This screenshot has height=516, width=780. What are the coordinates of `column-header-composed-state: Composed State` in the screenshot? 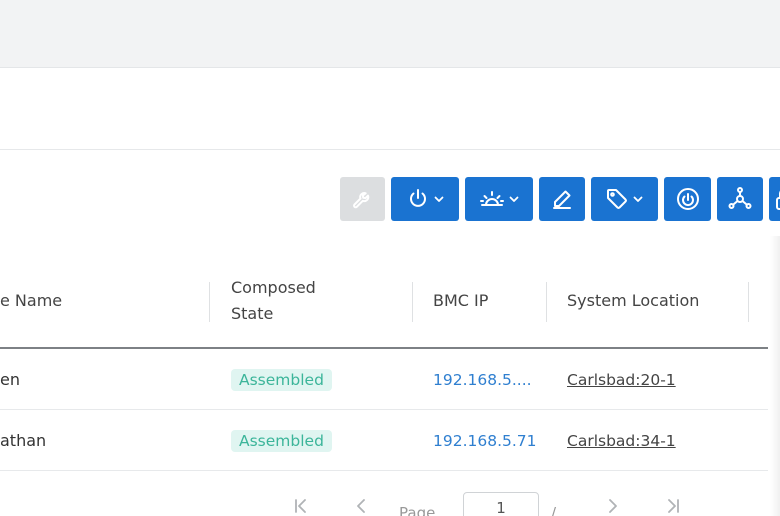 It's located at (273, 300).